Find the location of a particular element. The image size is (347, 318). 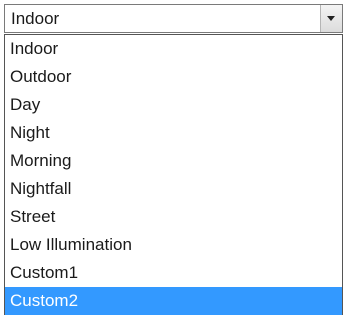

option-item: Day is located at coordinates (173, 105).